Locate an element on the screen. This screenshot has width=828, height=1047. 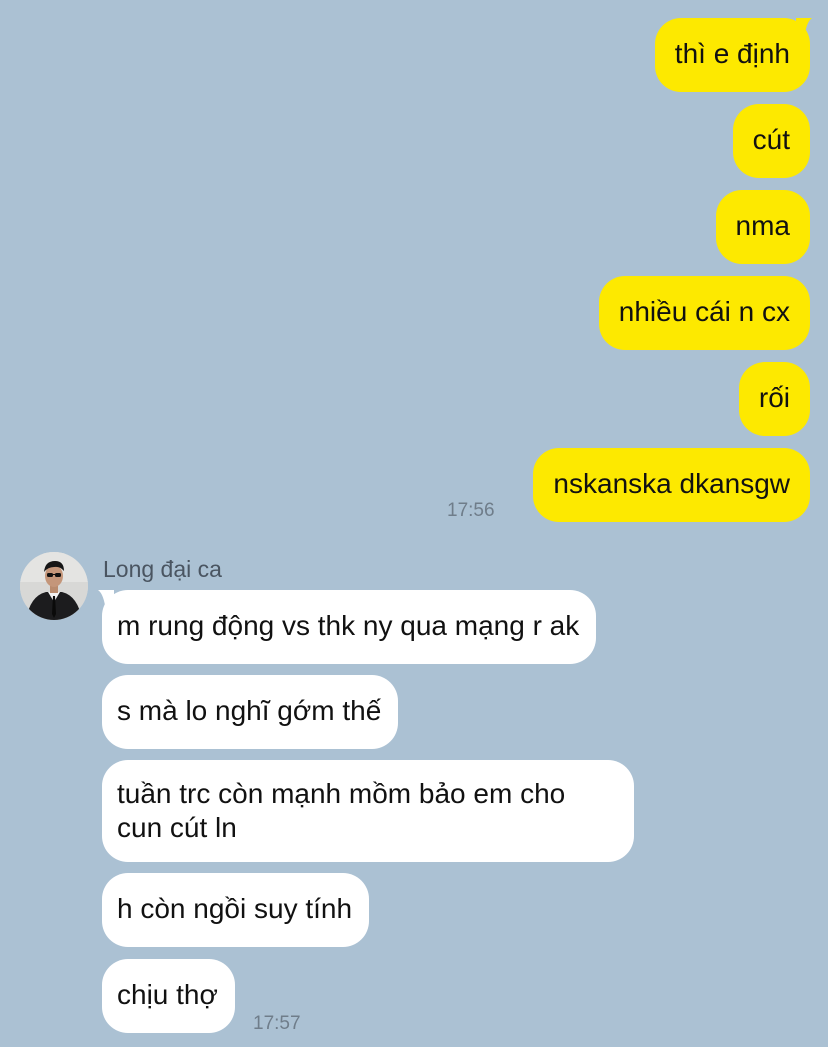
person-avatar-icon is located at coordinates (54, 586).